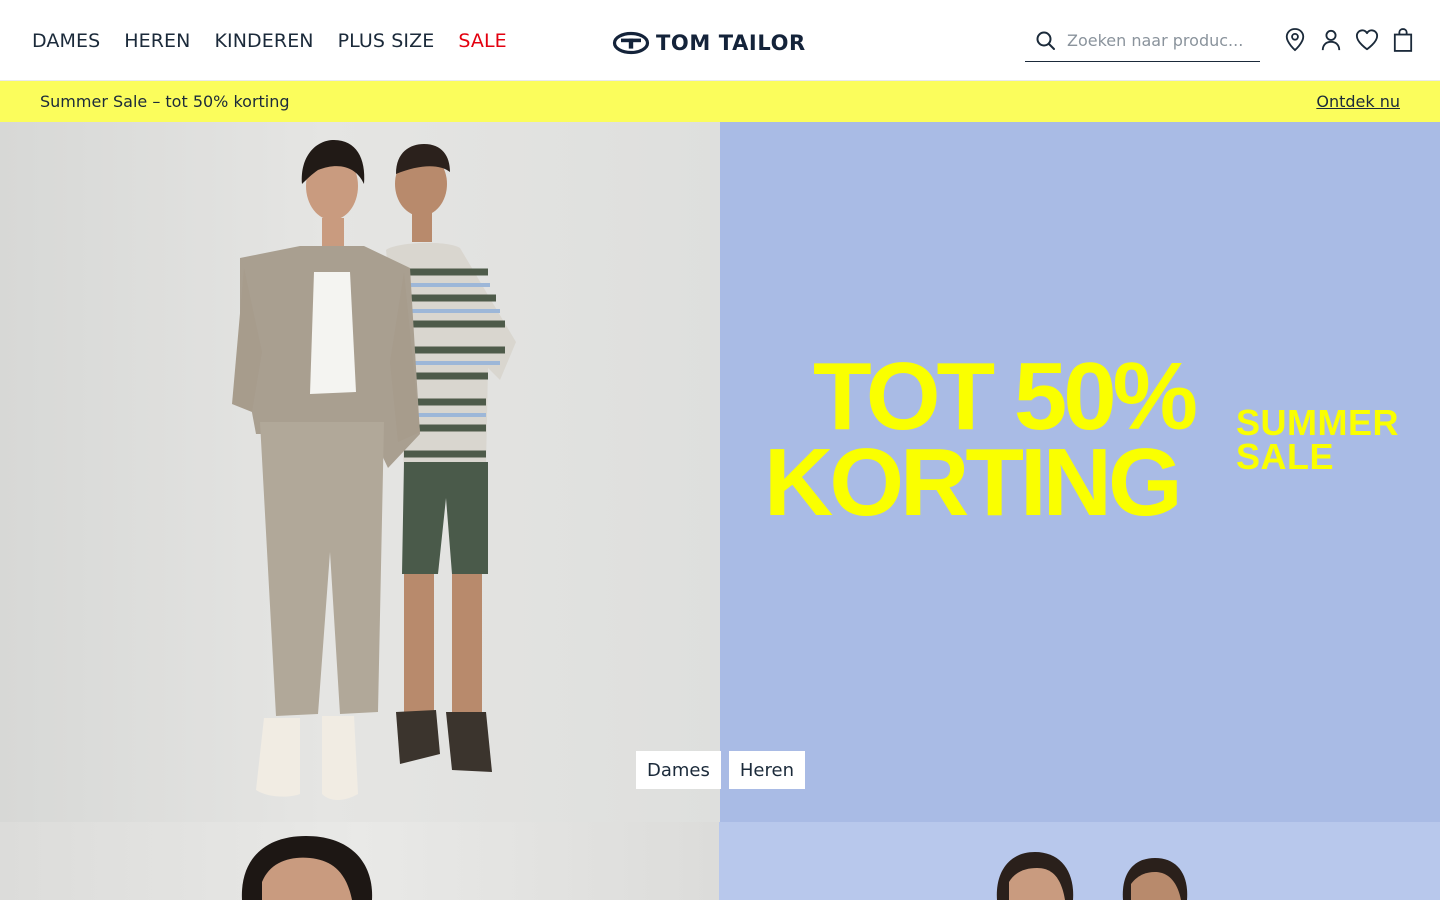 Image resolution: width=1440 pixels, height=900 pixels. I want to click on nav-item-sale: SALE, so click(482, 41).